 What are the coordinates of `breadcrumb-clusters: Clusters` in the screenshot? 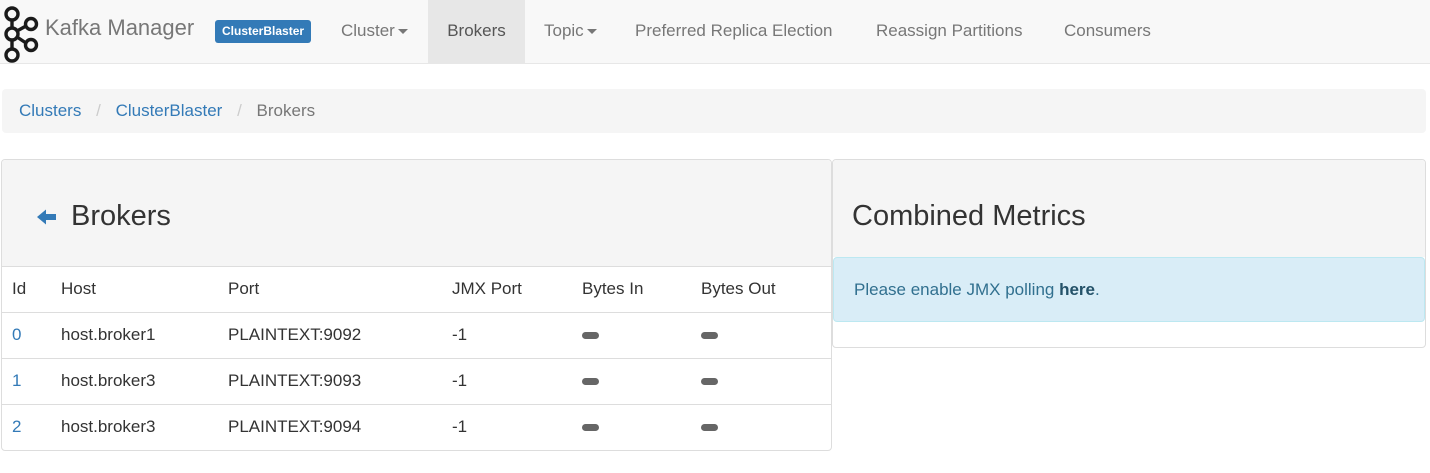 It's located at (50, 110).